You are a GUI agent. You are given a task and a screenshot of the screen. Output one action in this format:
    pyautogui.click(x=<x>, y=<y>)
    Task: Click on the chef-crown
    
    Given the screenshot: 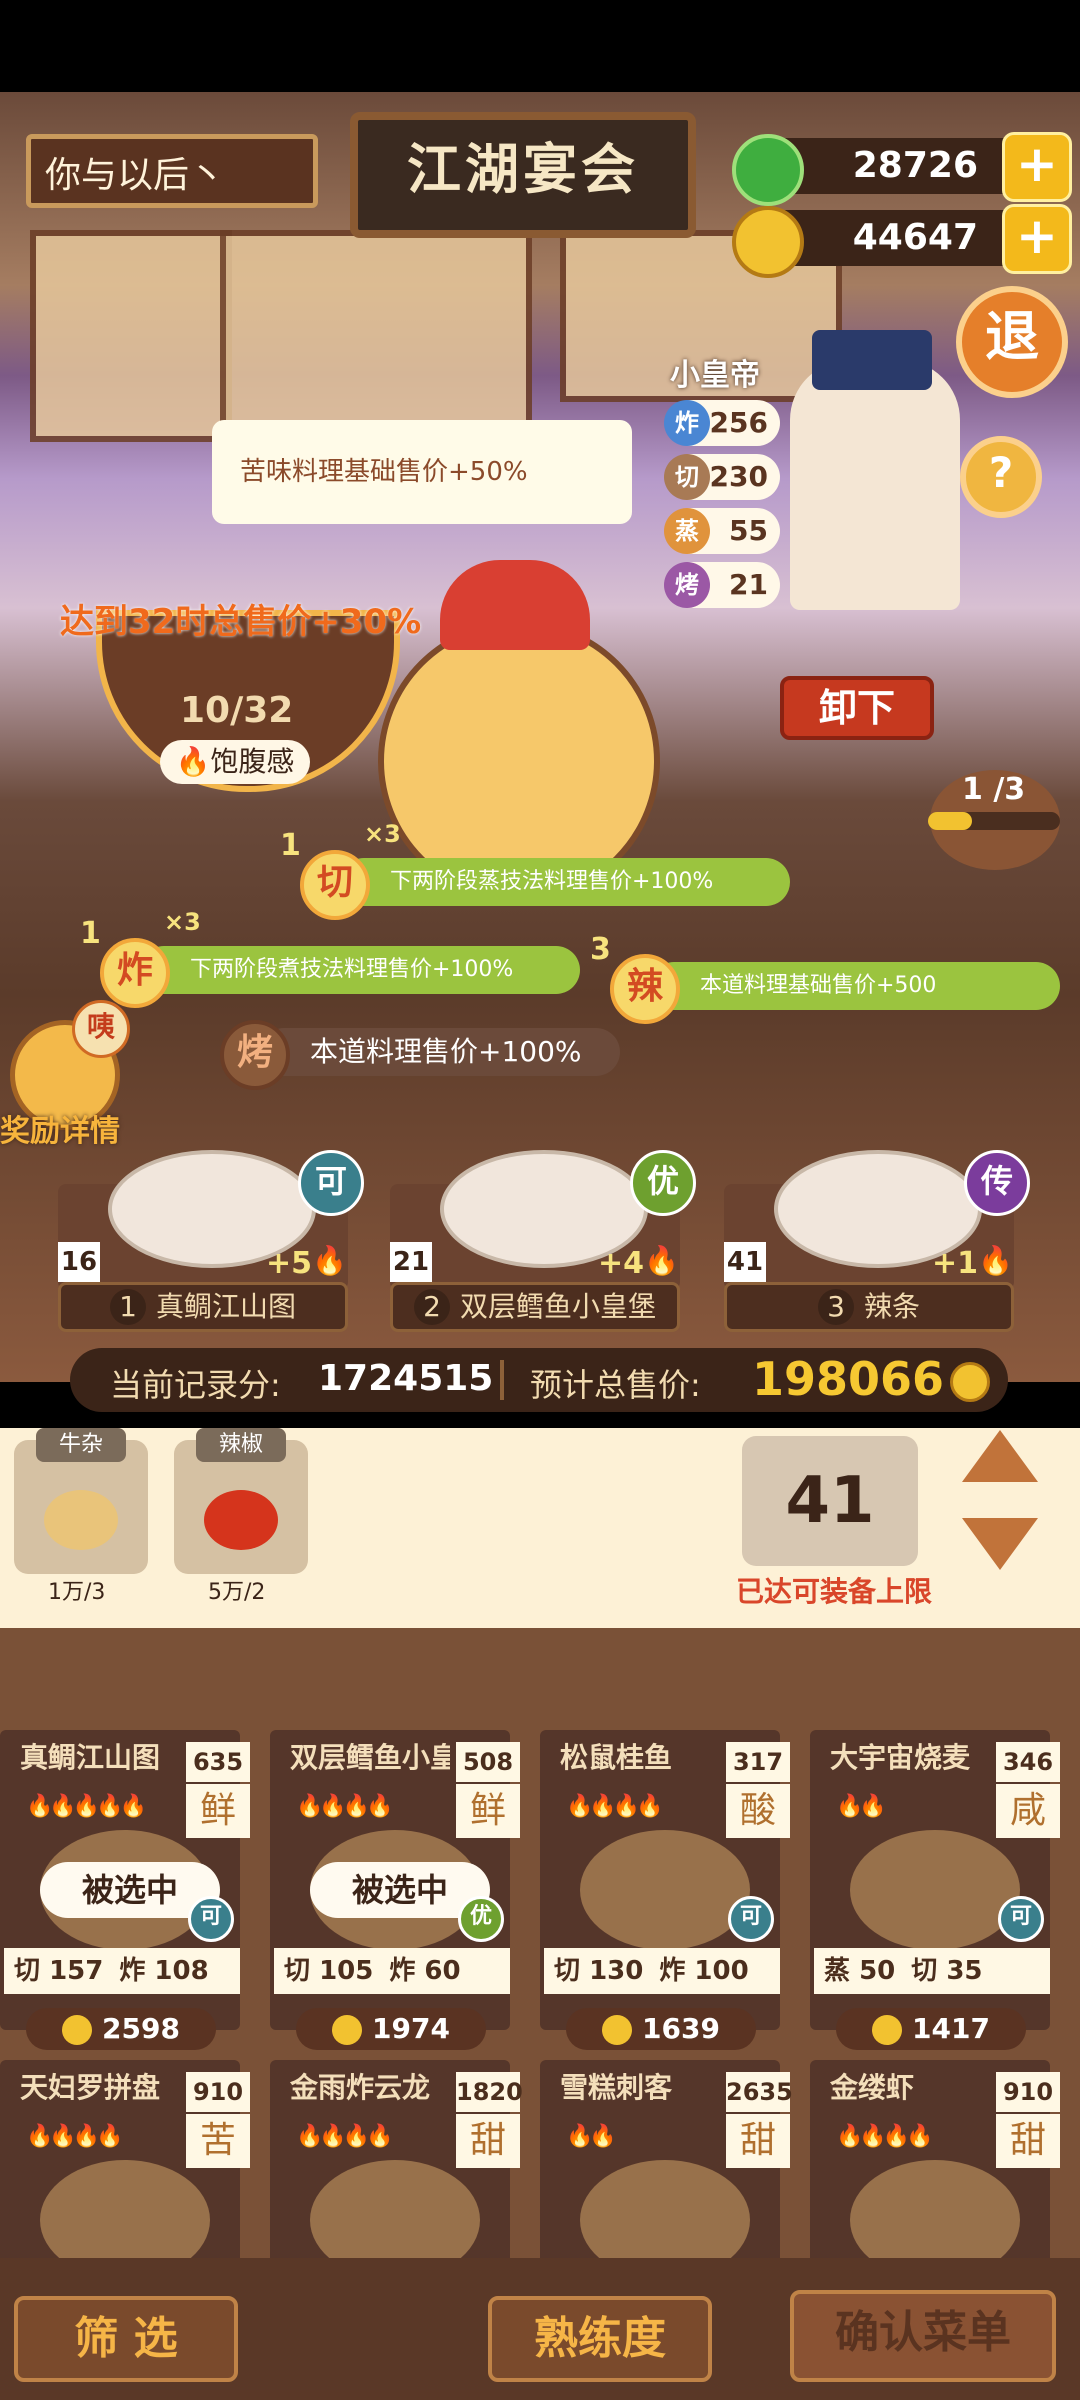 What is the action you would take?
    pyautogui.click(x=872, y=360)
    